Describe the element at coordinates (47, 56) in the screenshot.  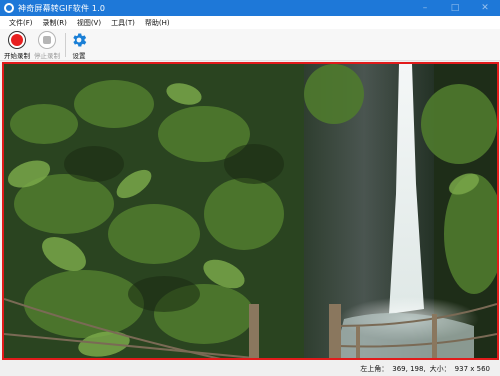
I see `stop-record-label: 停止录制` at that location.